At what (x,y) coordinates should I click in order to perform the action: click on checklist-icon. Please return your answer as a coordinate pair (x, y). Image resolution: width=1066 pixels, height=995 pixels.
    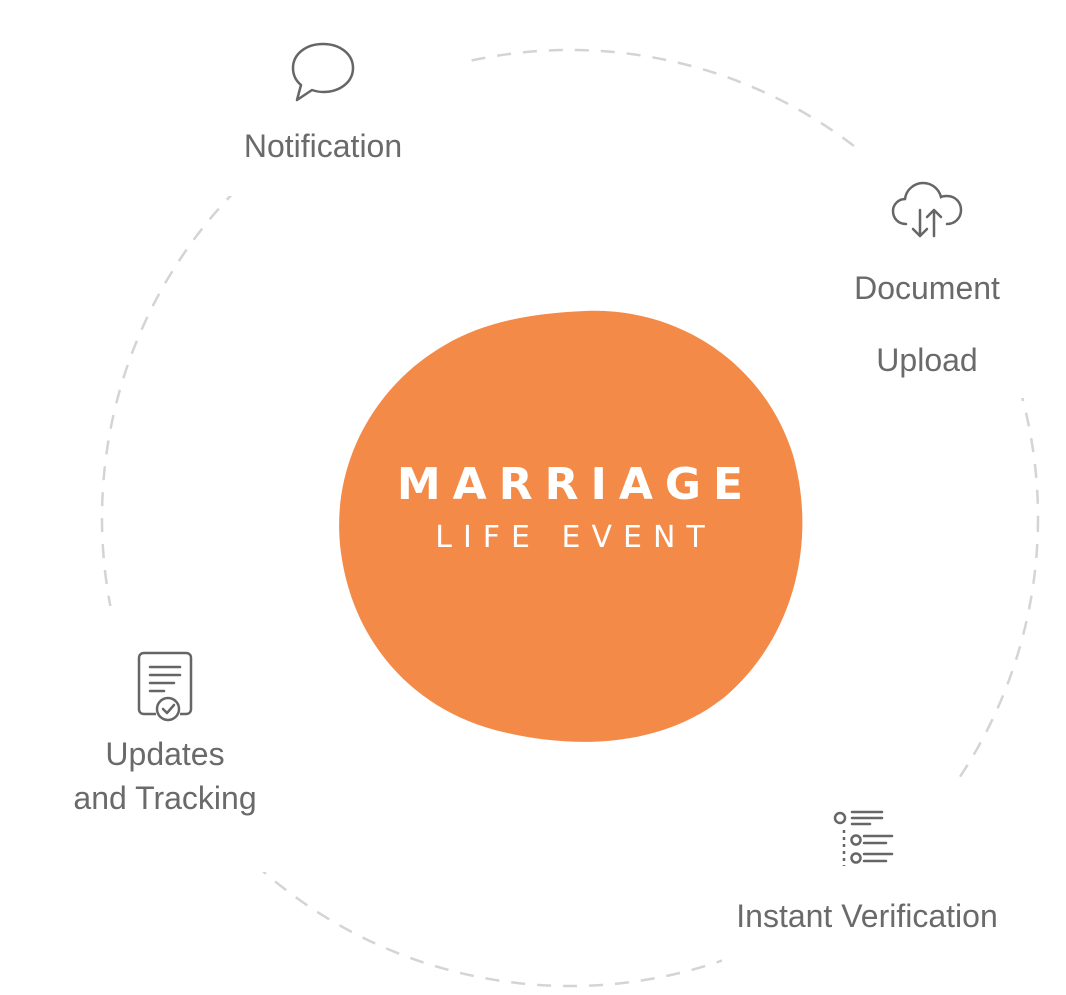
    Looking at the image, I should click on (863, 838).